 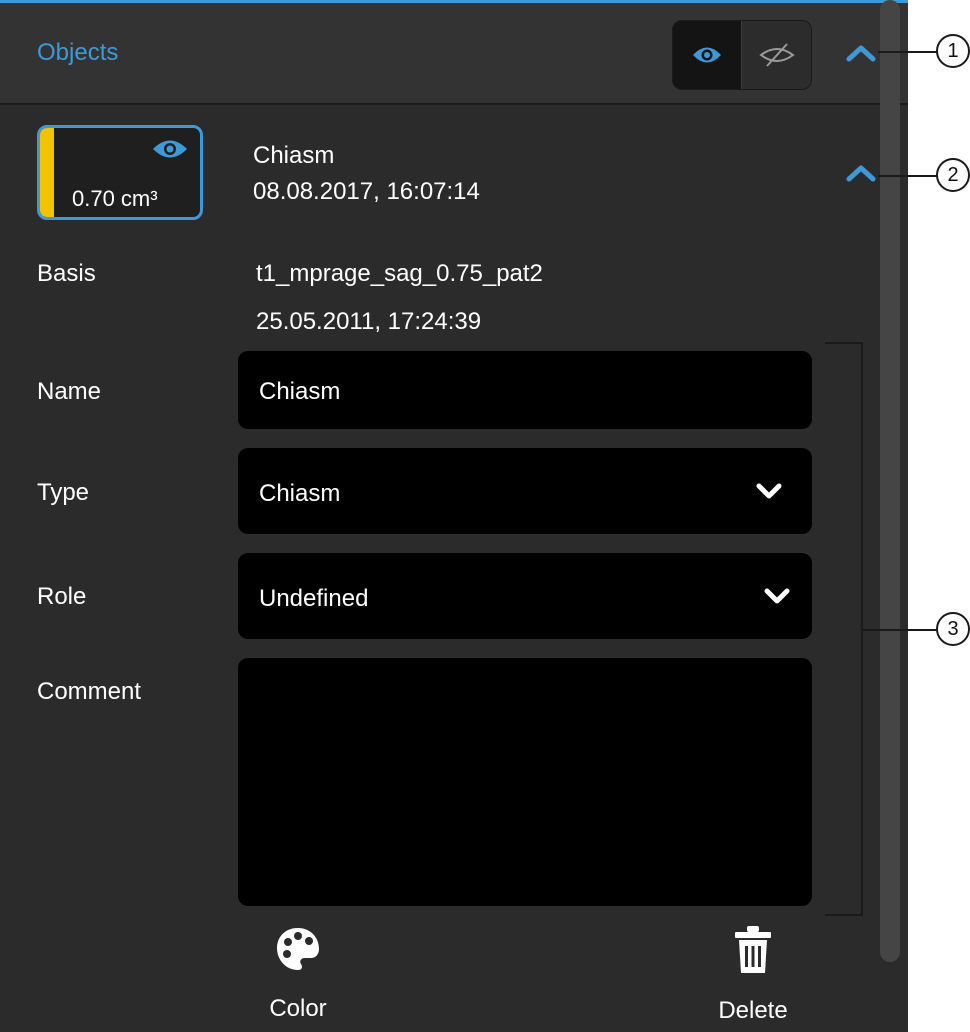 I want to click on delete-button: Delete, so click(x=753, y=975).